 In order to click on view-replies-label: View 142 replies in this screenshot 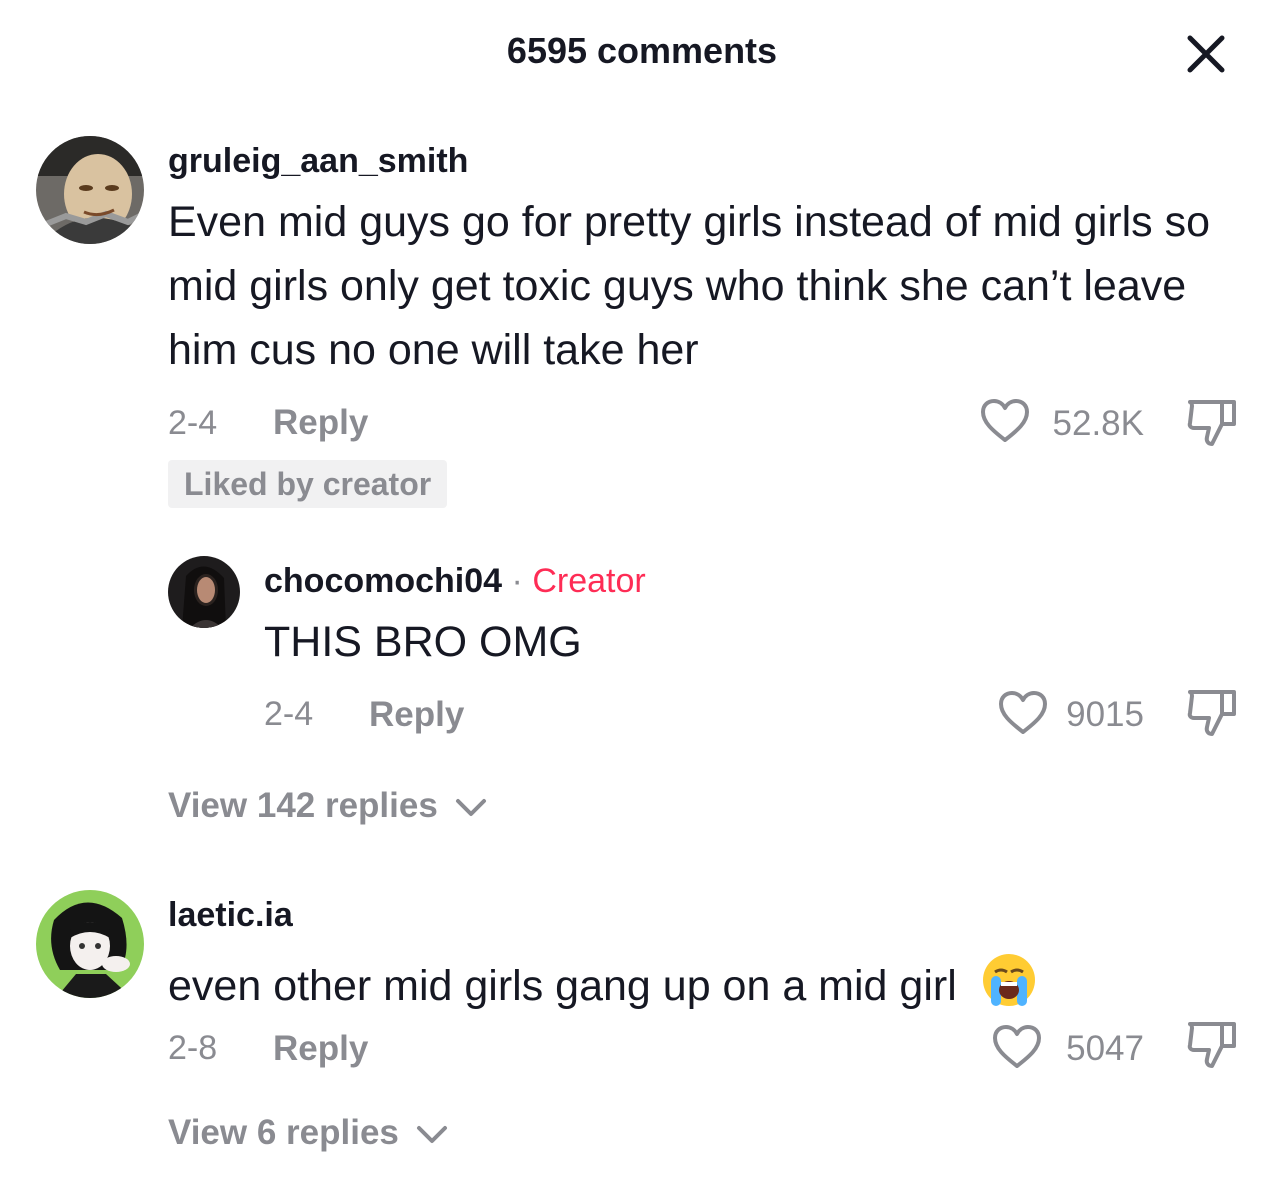, I will do `click(303, 805)`.